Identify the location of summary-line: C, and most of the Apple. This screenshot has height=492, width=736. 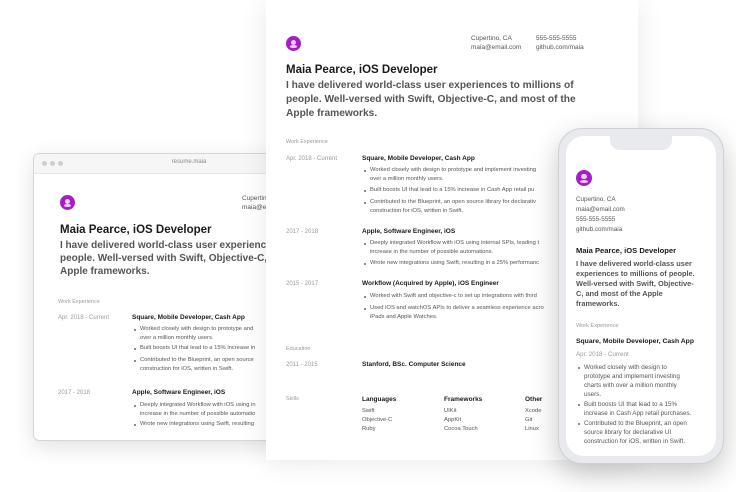
(619, 293).